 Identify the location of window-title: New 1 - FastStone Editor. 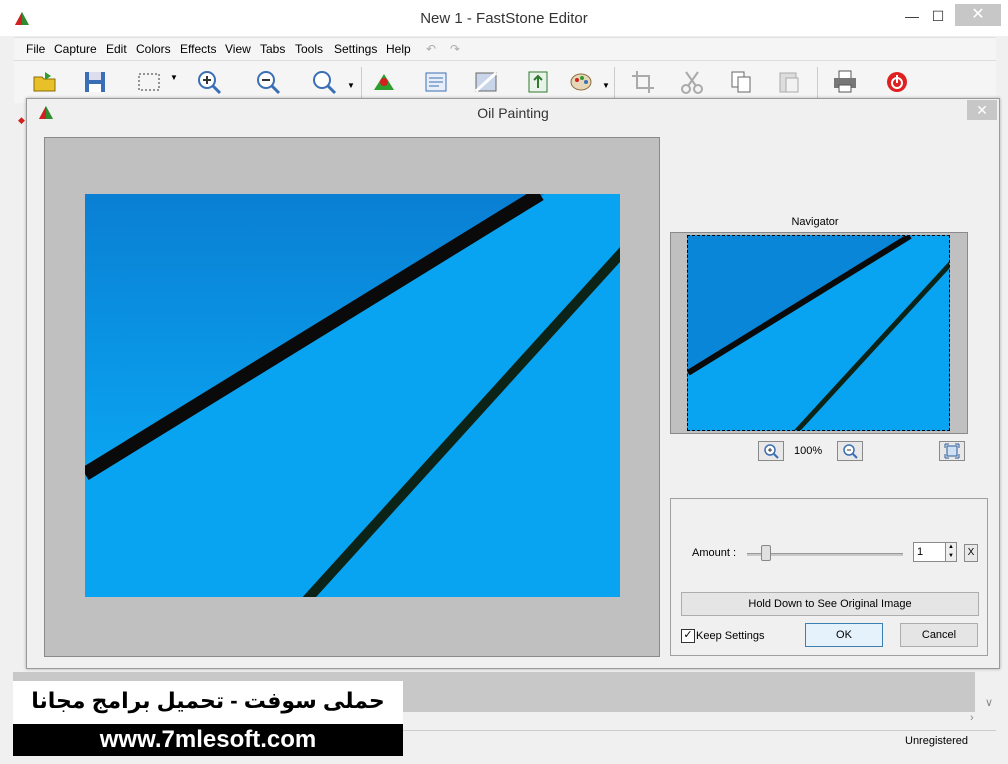
(504, 18).